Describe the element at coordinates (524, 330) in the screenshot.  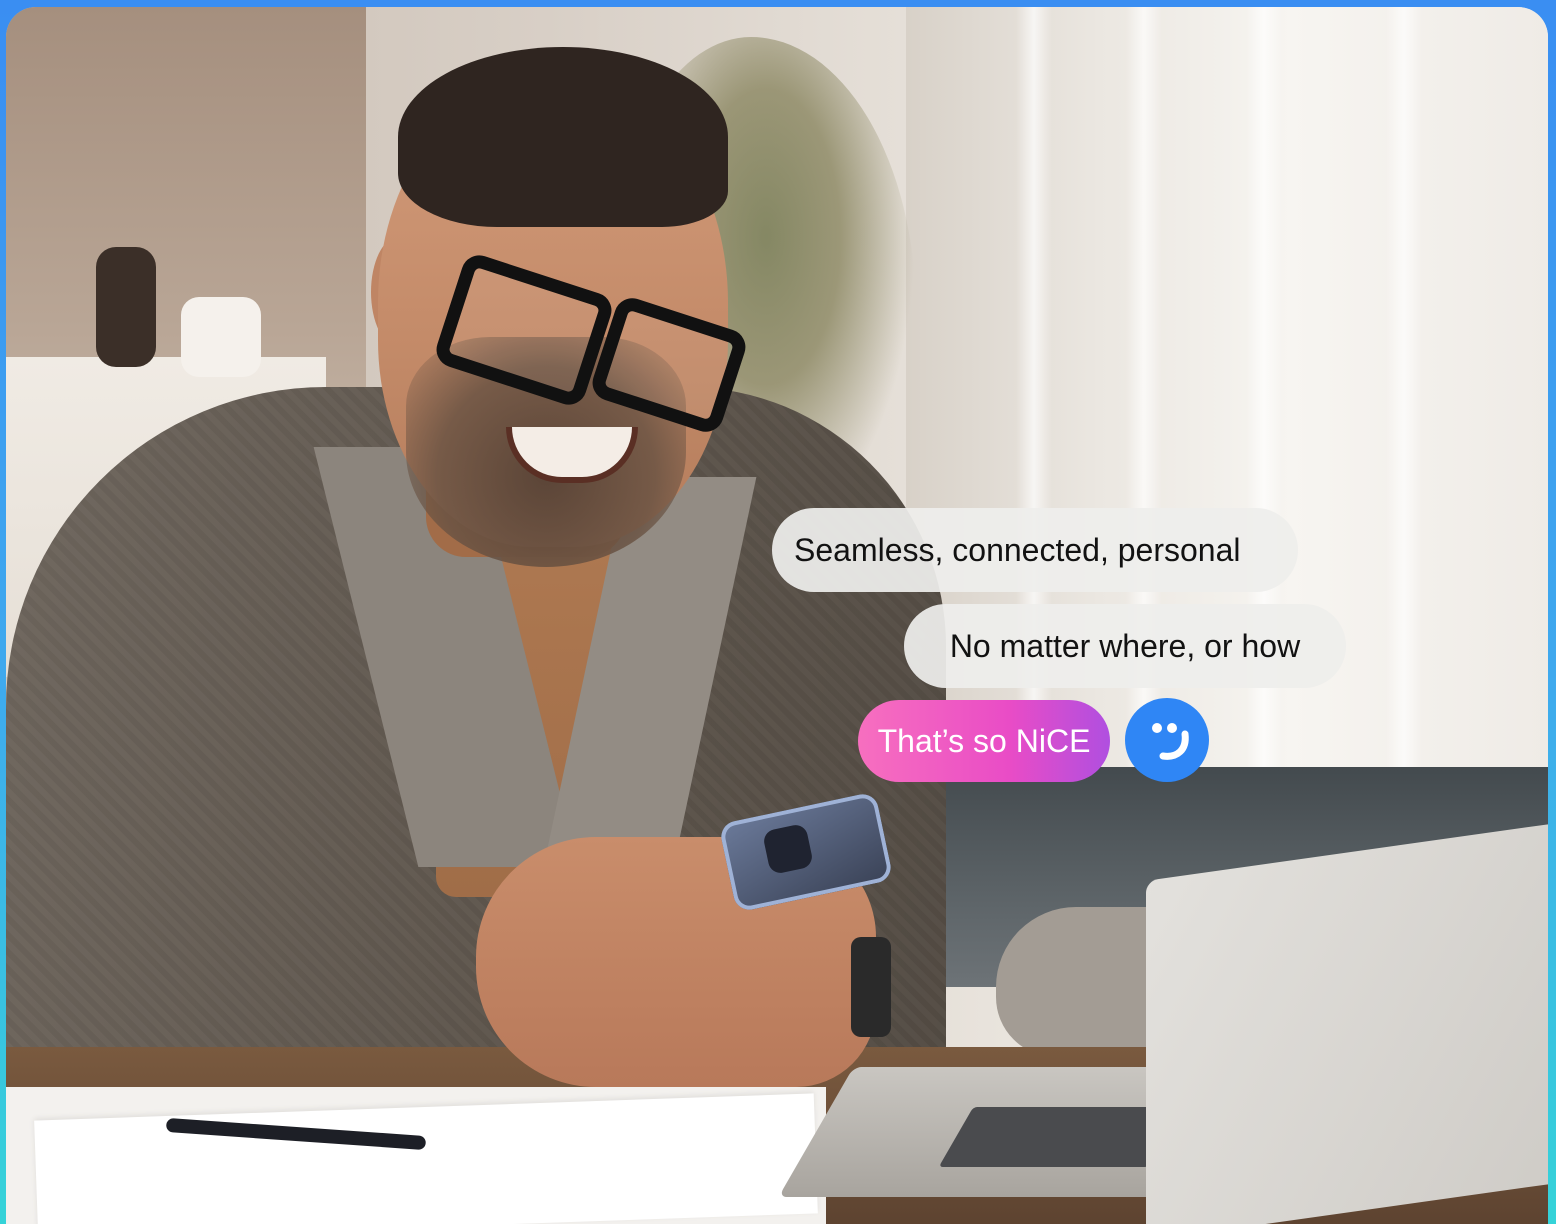
I see `glasses-lens-left` at that location.